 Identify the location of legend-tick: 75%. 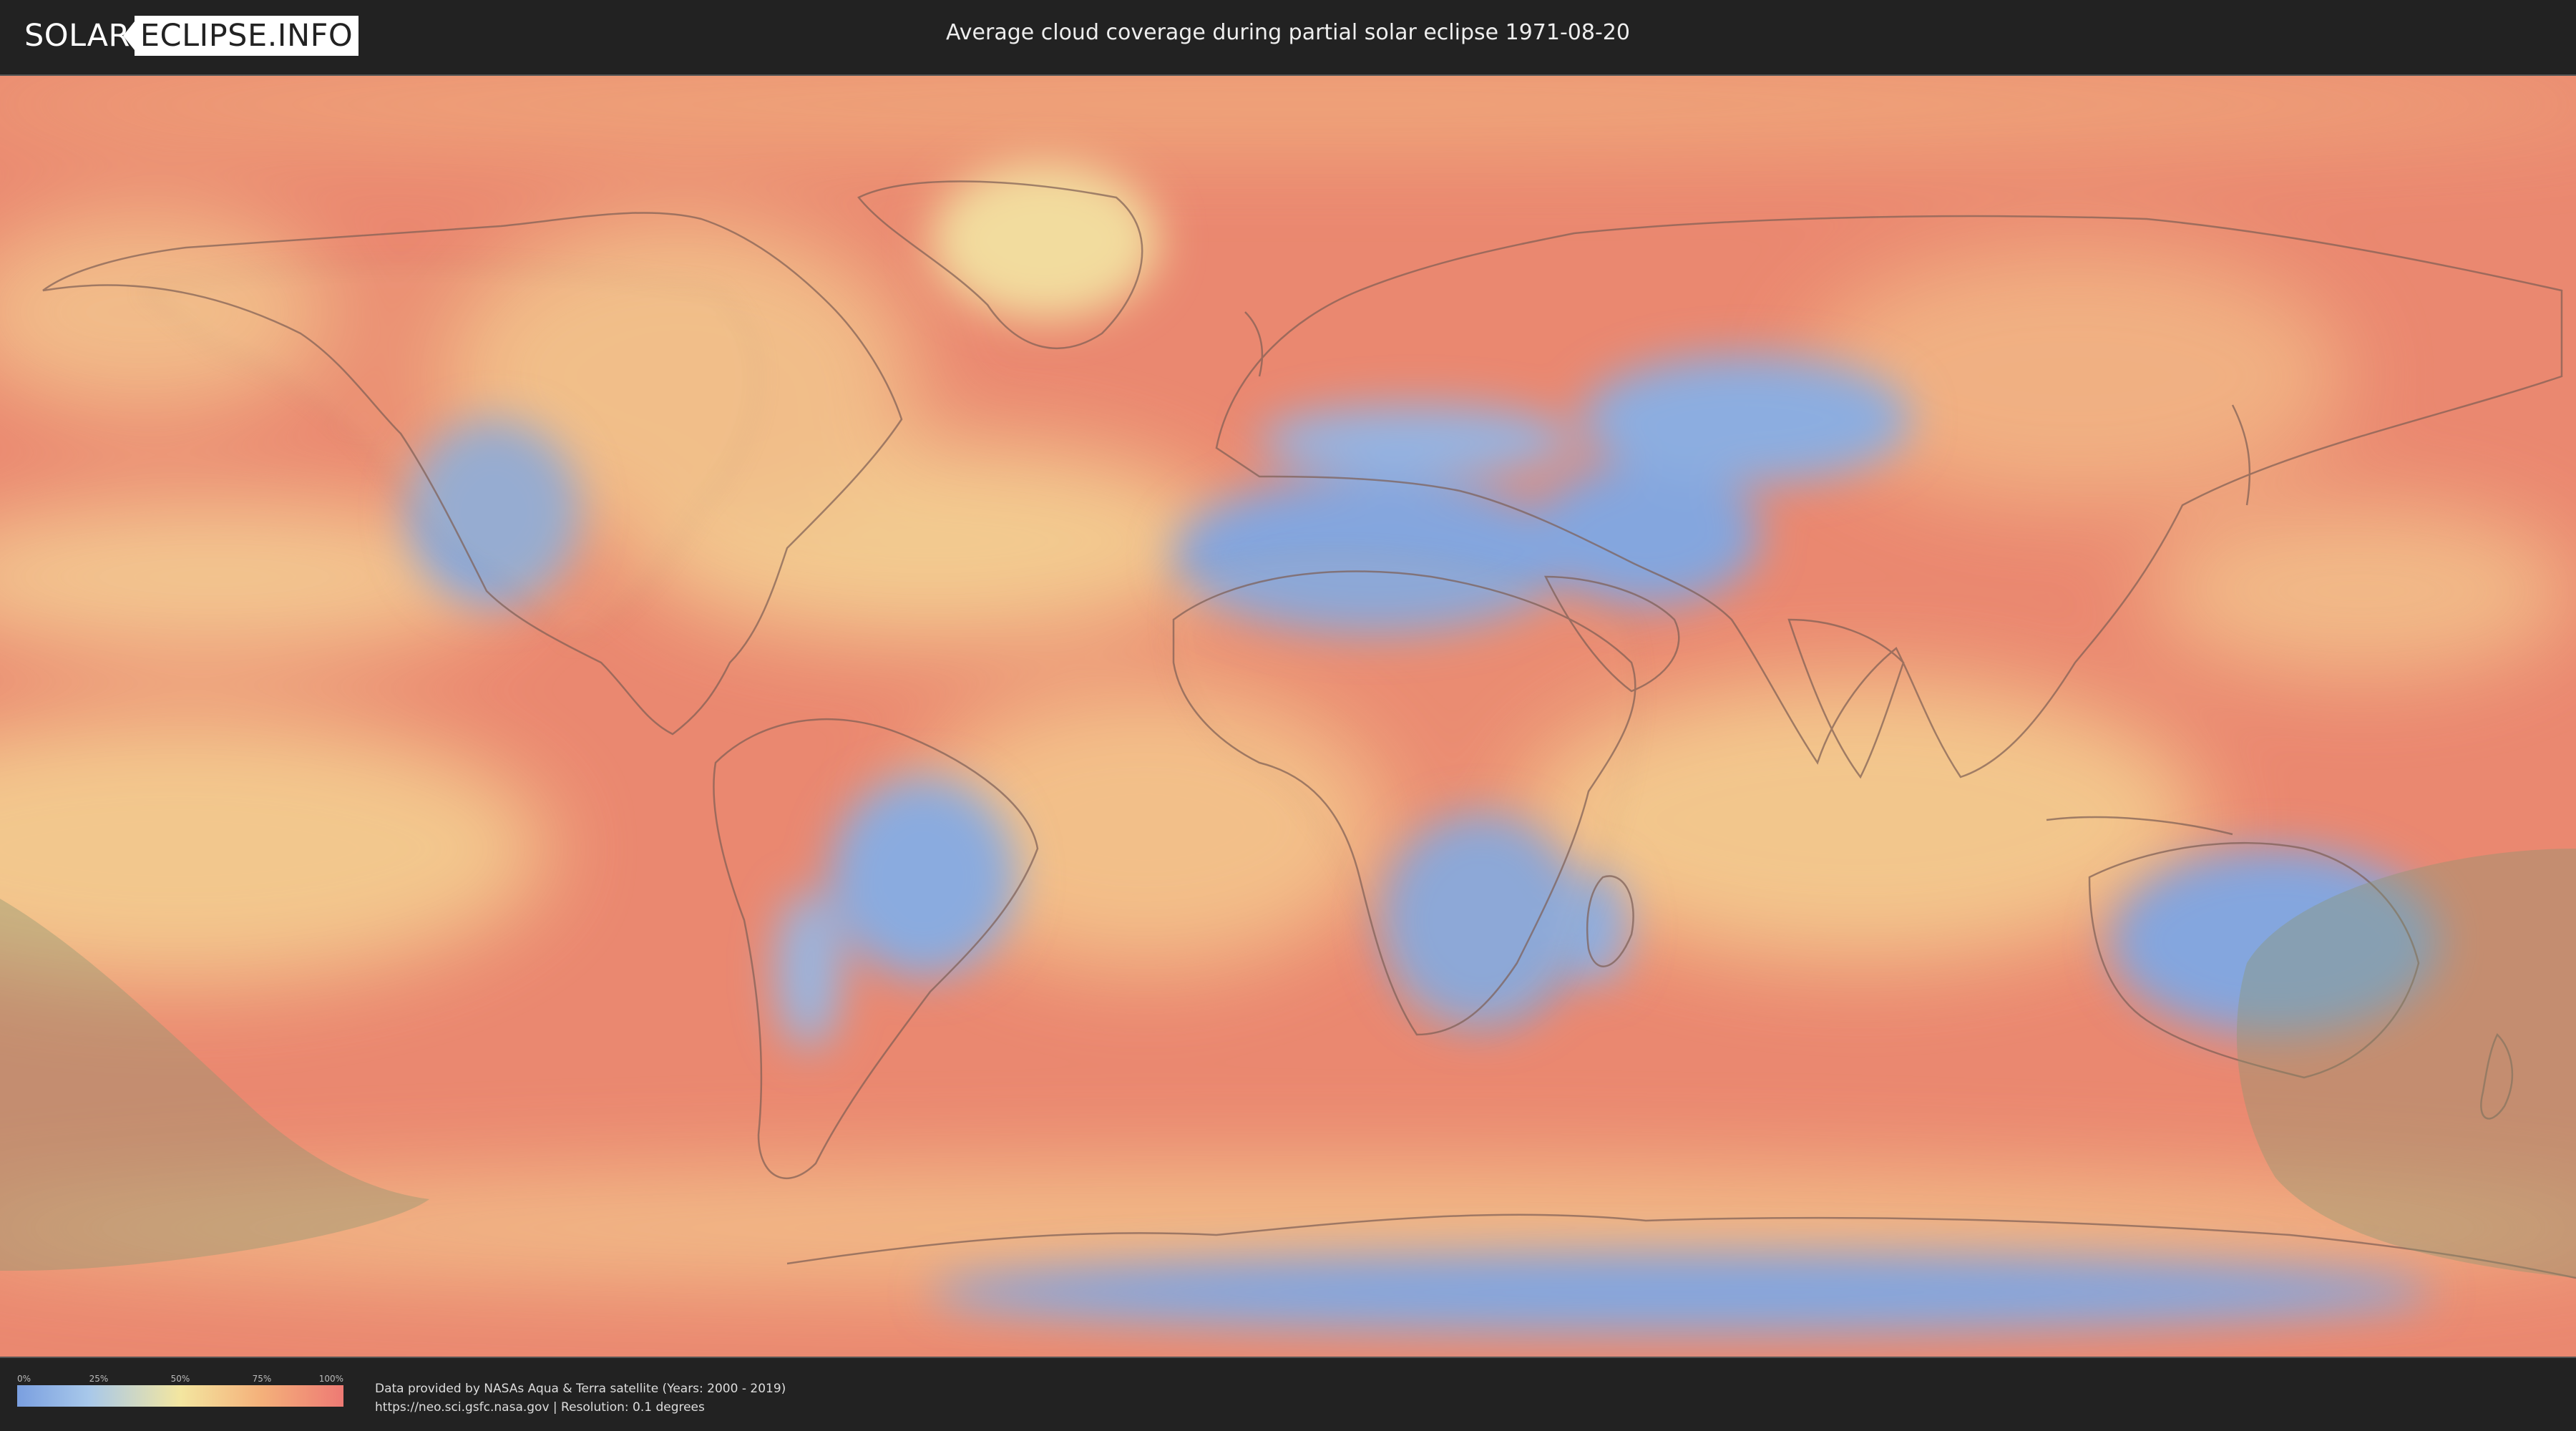
(262, 1379).